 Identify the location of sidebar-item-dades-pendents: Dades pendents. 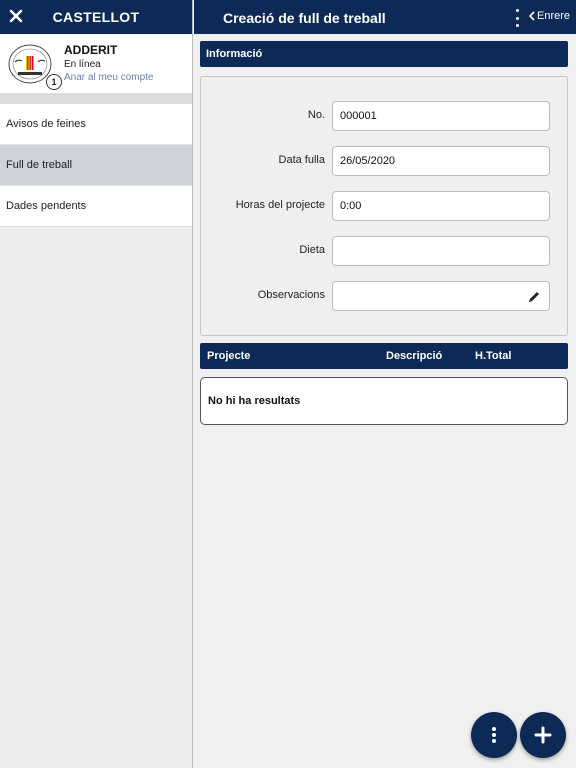
(96, 206).